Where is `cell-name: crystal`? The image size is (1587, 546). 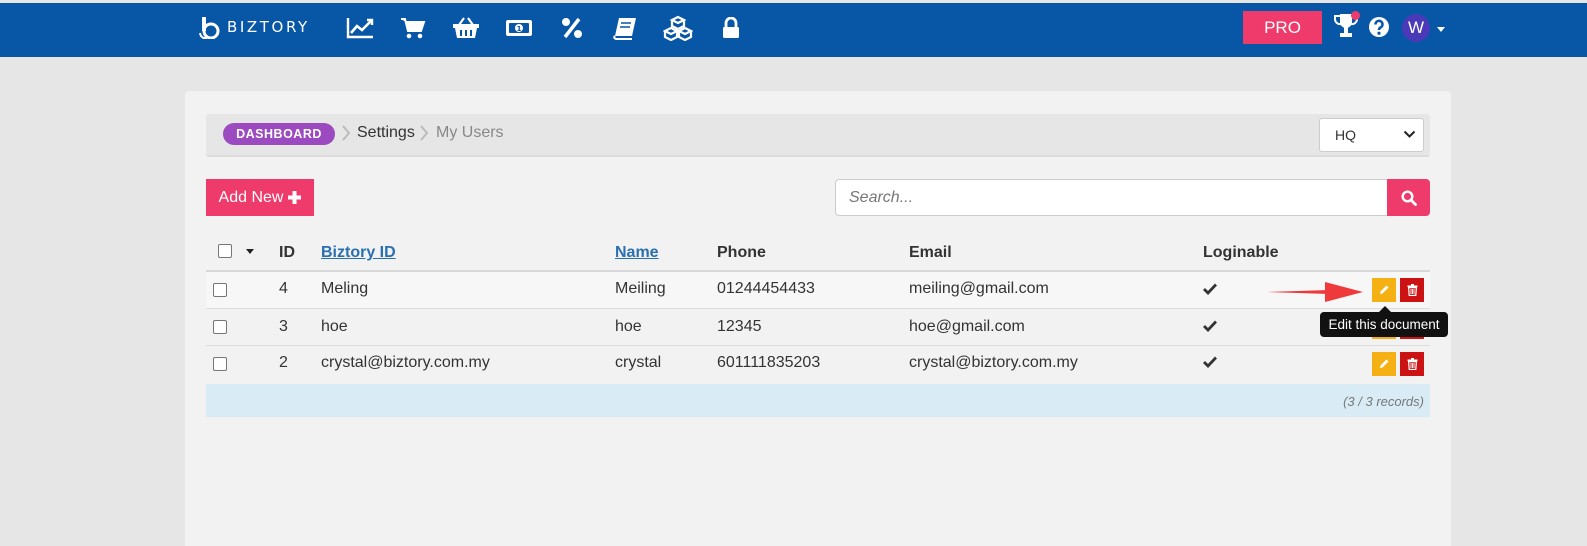 cell-name: crystal is located at coordinates (638, 362).